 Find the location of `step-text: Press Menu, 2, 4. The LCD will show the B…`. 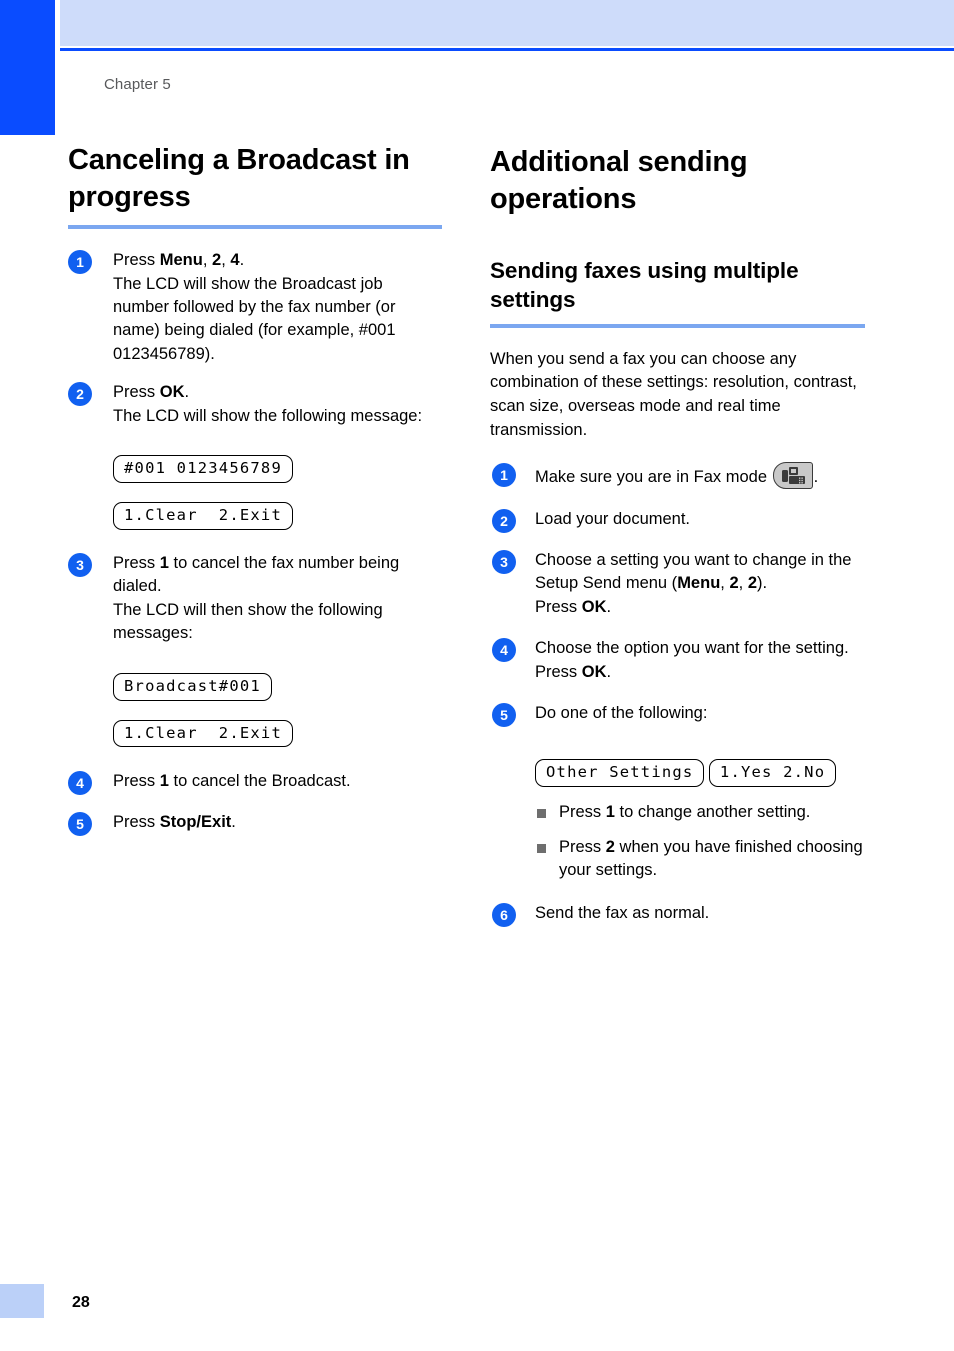

step-text: Press Menu, 2, 4. The LCD will show the B… is located at coordinates (254, 307).